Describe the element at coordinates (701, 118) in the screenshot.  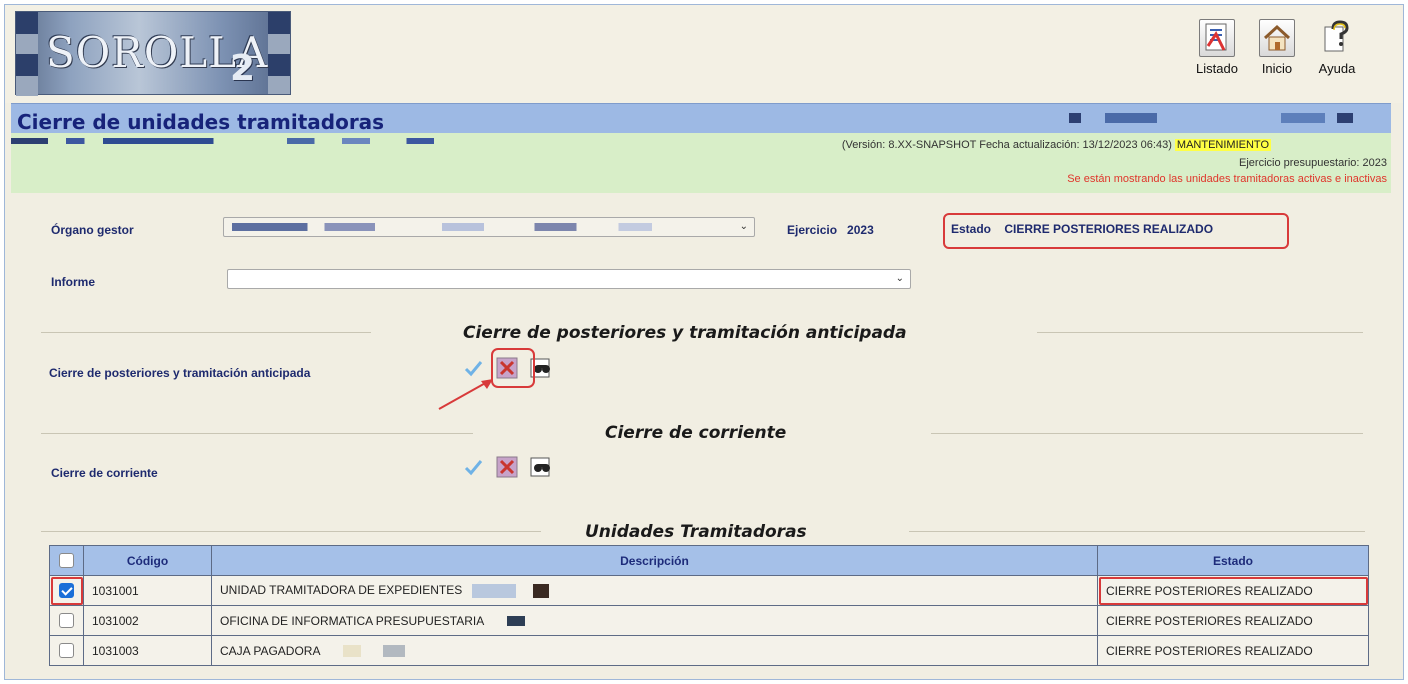
I see `title-bar: Cierre de unidades tramitadoras` at that location.